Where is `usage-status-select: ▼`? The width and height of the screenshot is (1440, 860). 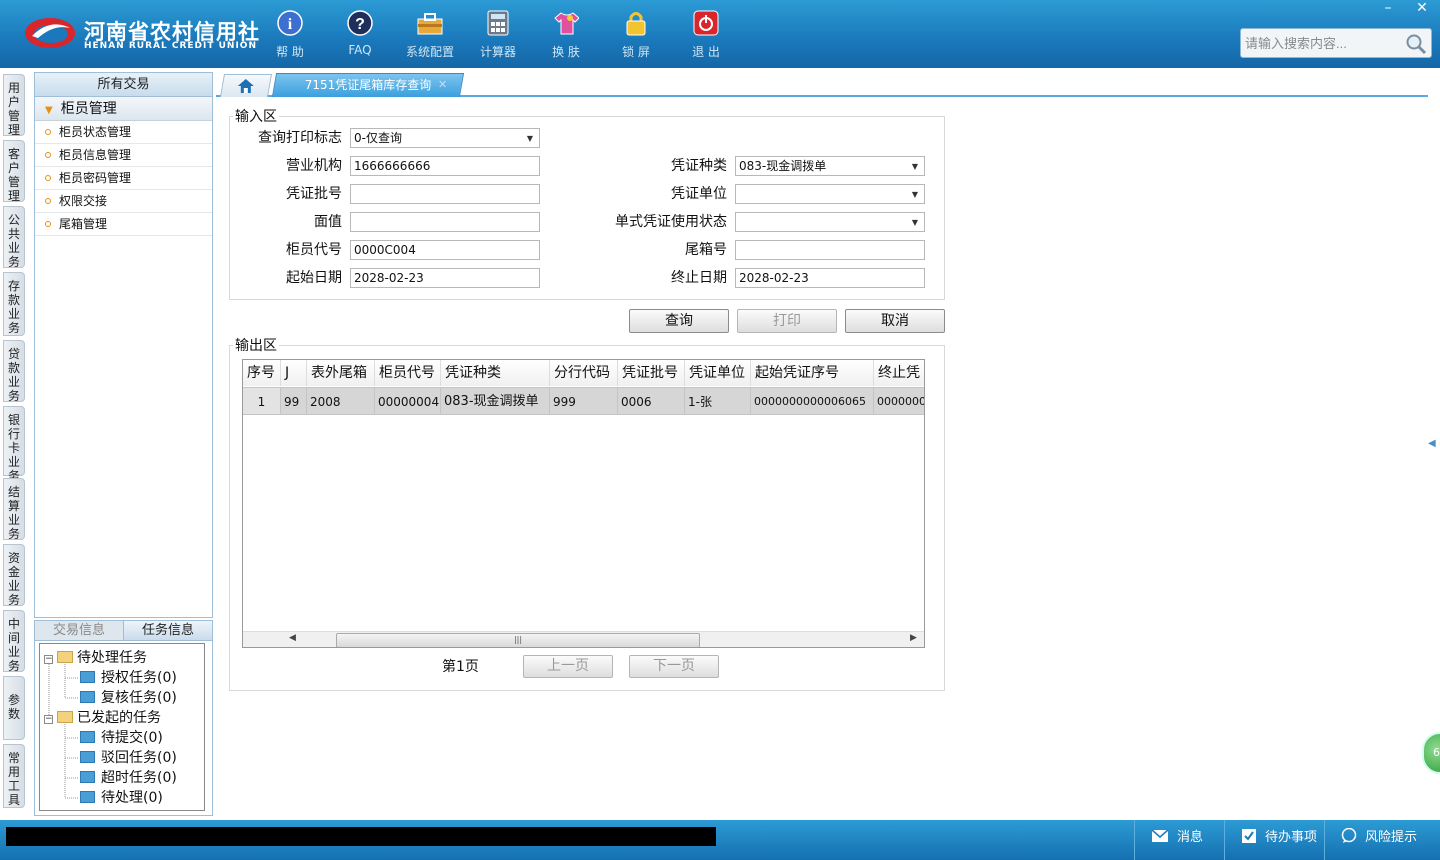
usage-status-select: ▼ is located at coordinates (830, 222).